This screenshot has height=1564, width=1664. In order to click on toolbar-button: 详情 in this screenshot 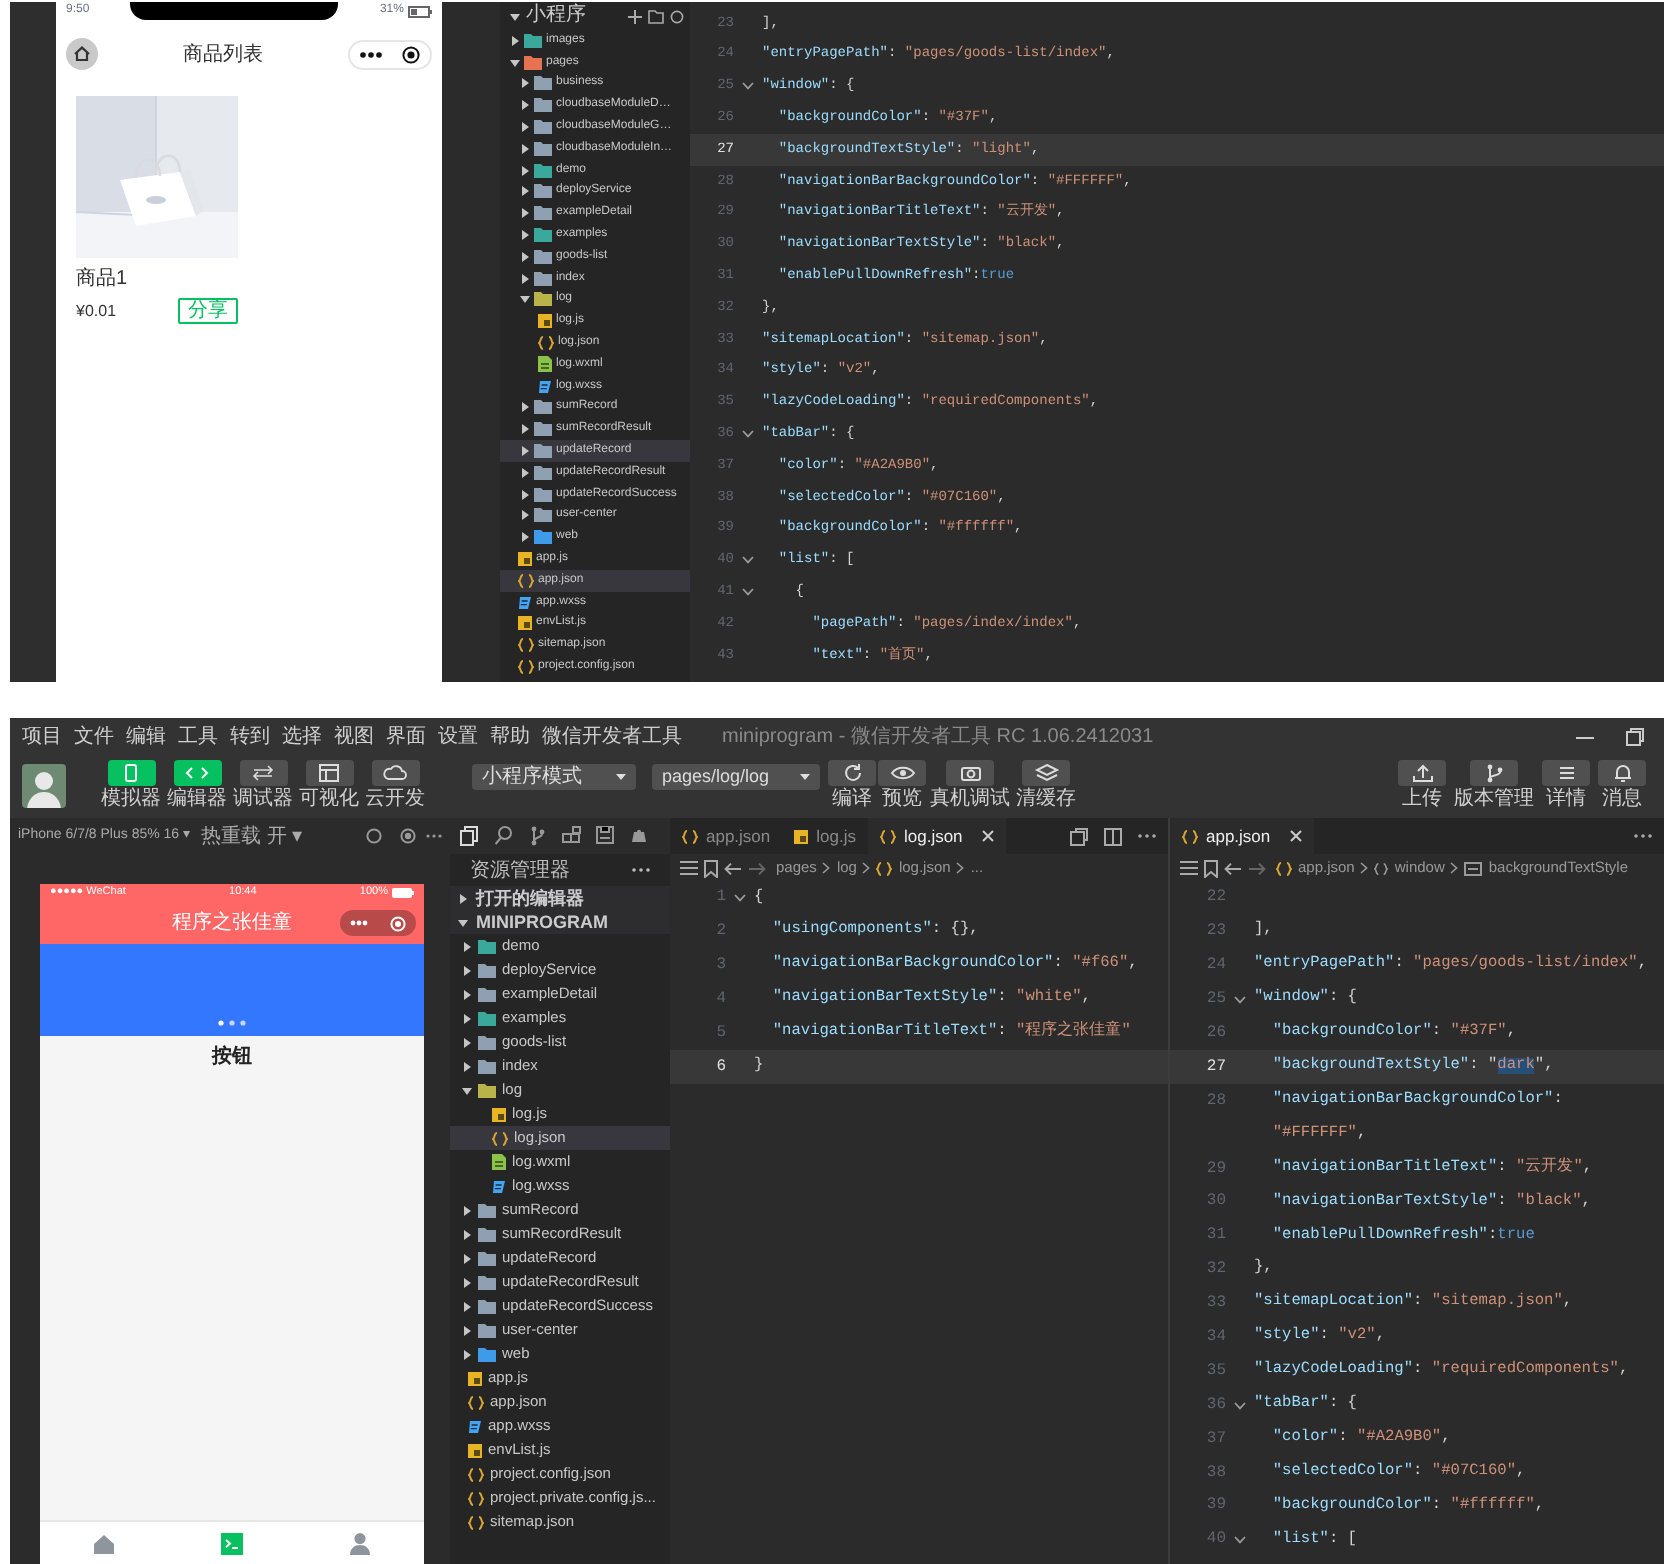, I will do `click(1566, 786)`.